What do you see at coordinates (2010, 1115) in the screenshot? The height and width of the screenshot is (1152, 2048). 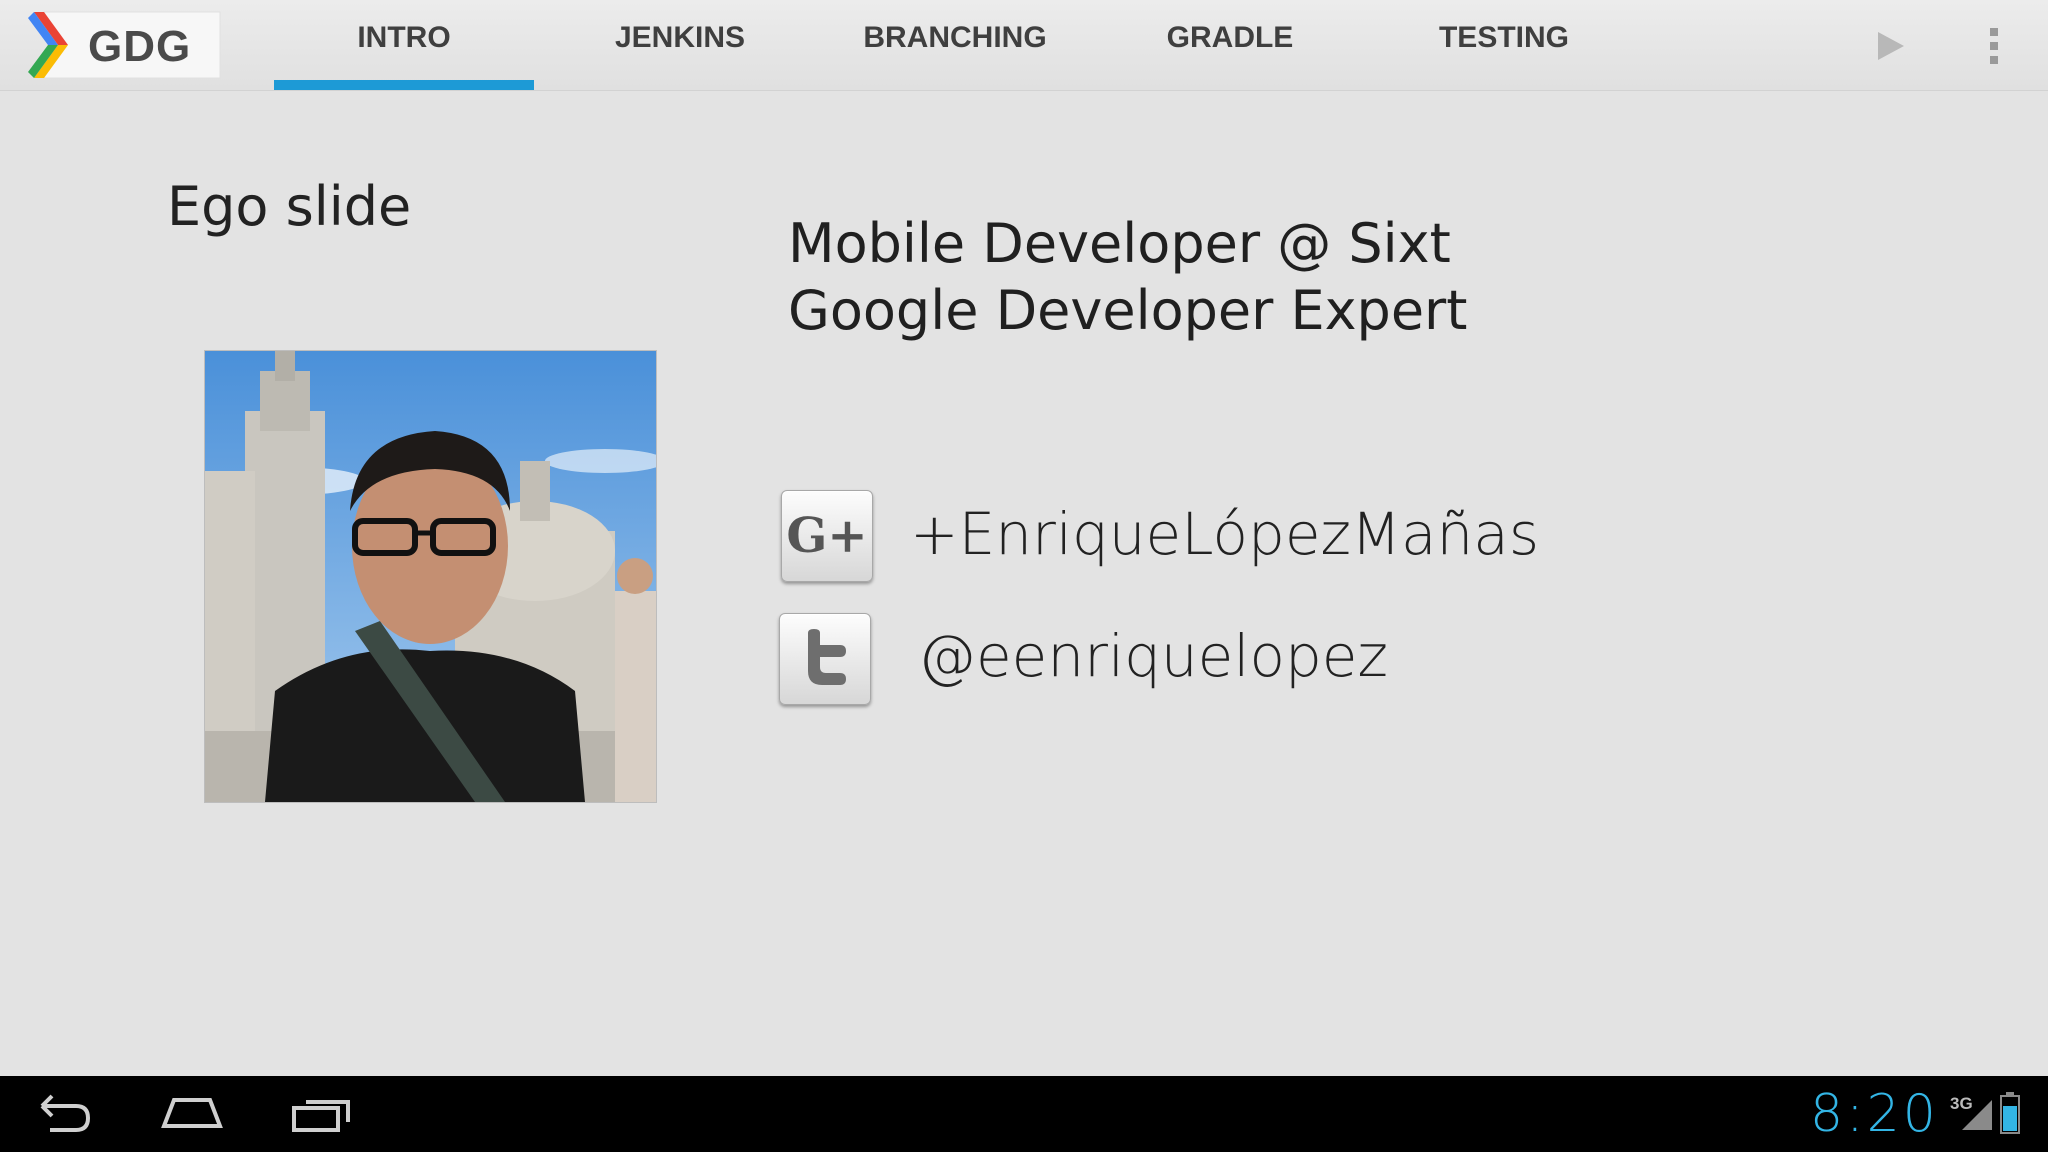 I see `battery-icon` at bounding box center [2010, 1115].